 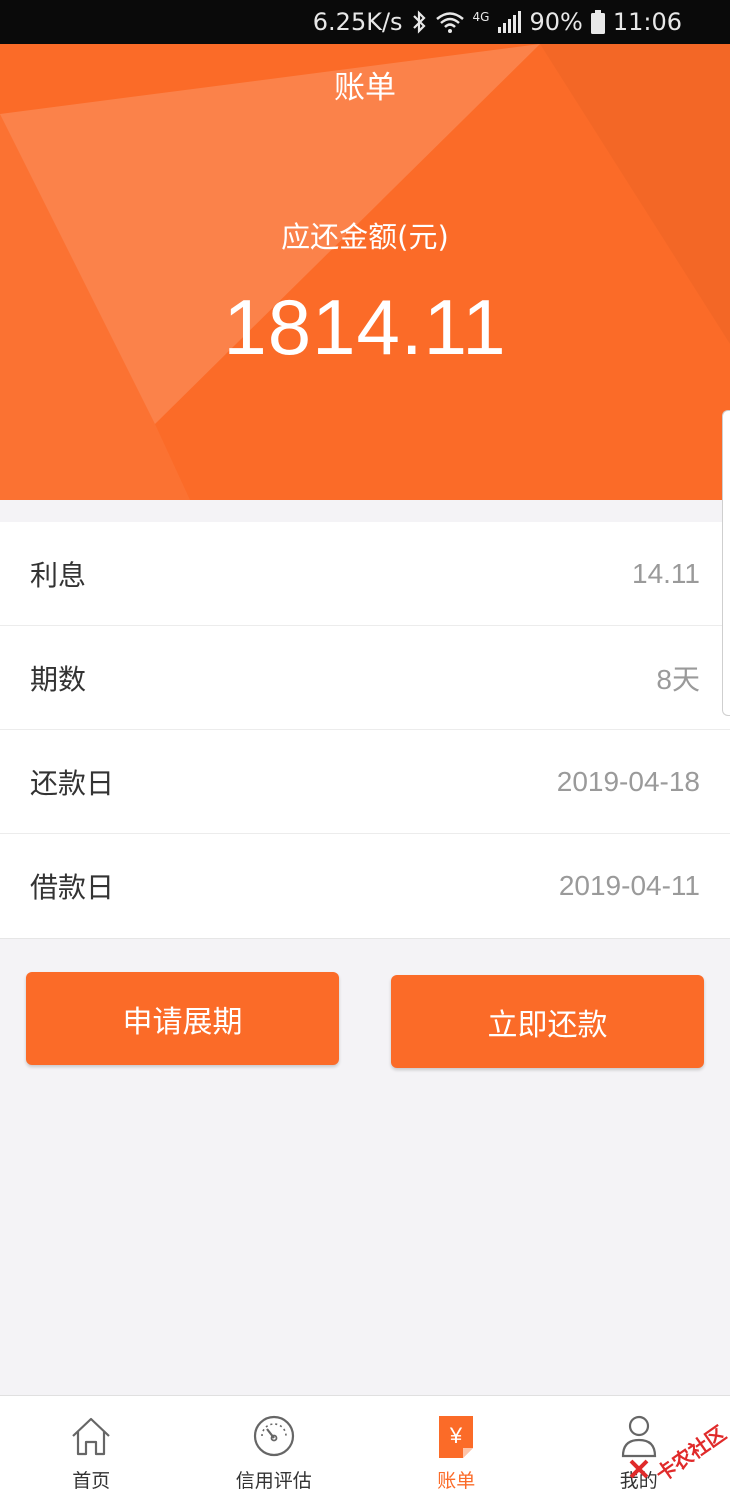 What do you see at coordinates (666, 573) in the screenshot?
I see `detail-value: 14.11` at bounding box center [666, 573].